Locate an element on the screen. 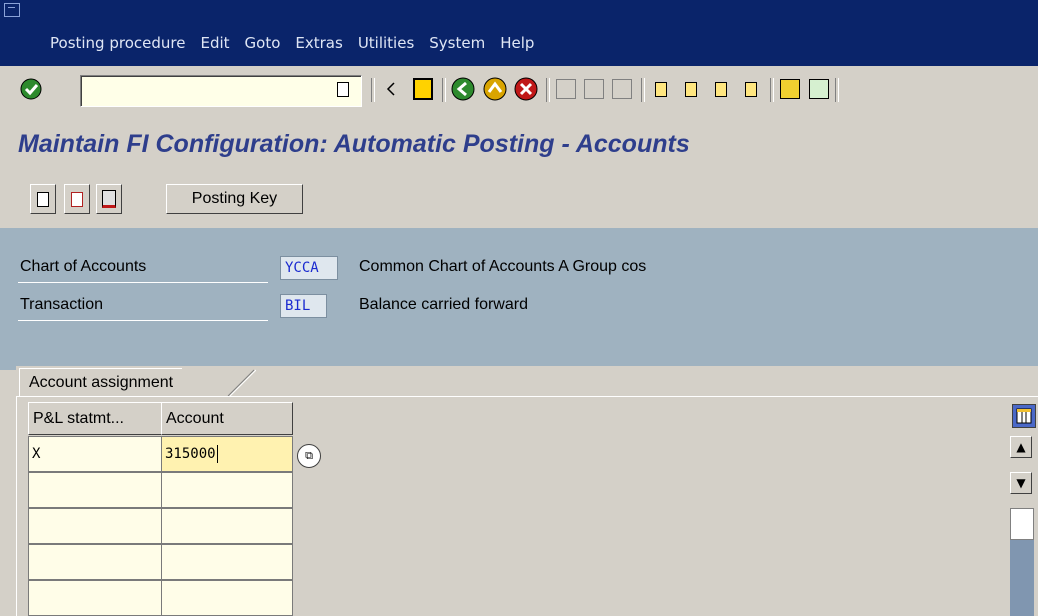  text-caret is located at coordinates (217, 454).